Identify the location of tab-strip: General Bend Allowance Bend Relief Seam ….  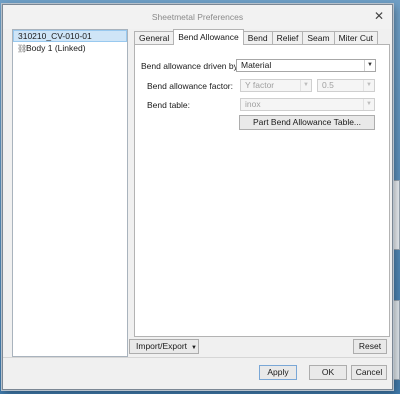
(264, 37).